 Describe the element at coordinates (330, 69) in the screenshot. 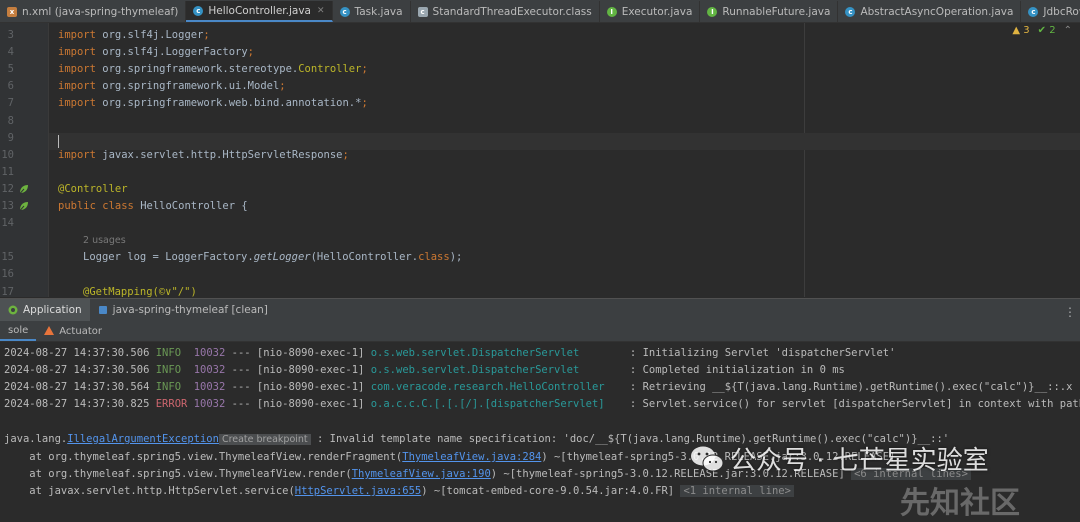

I see `code-token: Controller` at that location.